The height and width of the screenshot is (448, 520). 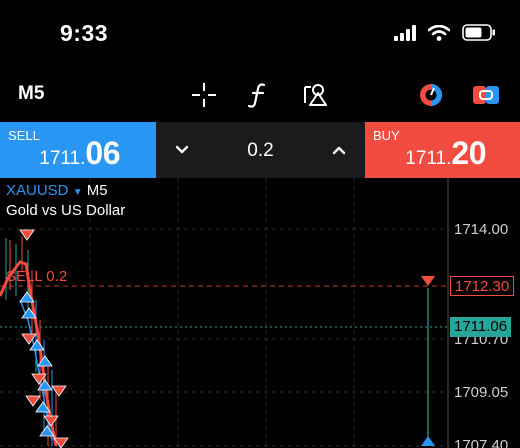 I want to click on symbol-dropdown-icon: ▼, so click(x=77, y=192).